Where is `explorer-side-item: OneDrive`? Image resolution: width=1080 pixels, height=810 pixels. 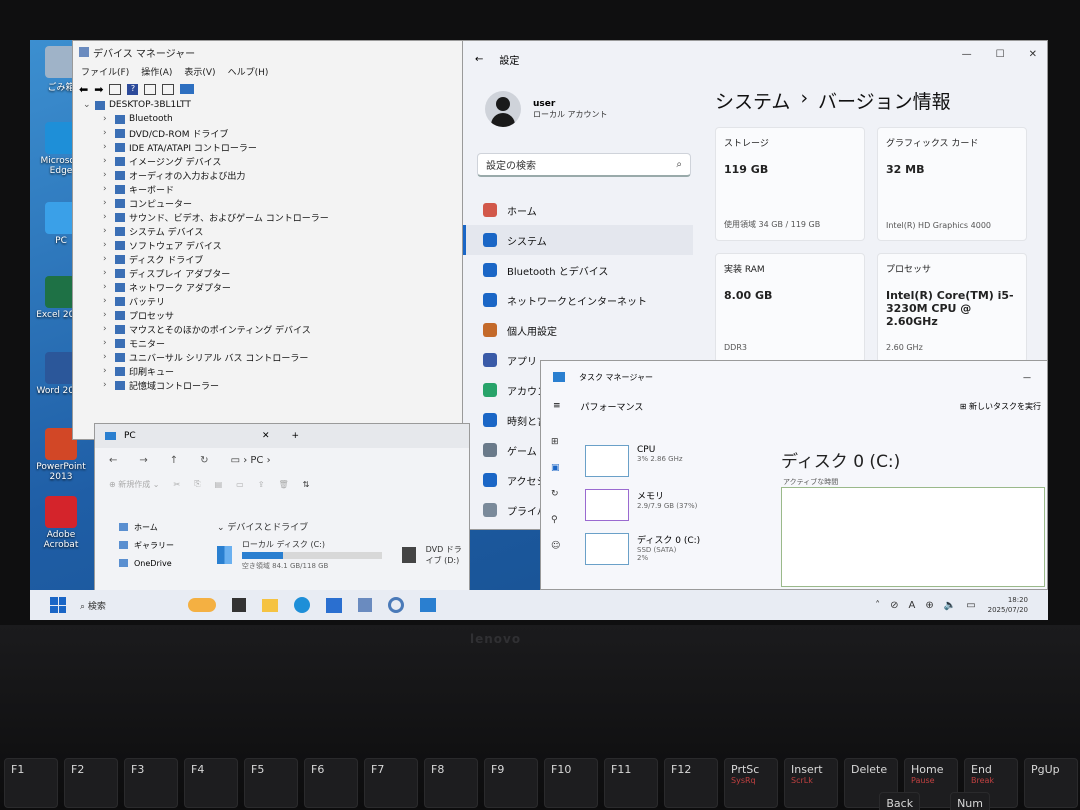
explorer-side-item: OneDrive is located at coordinates (150, 563).